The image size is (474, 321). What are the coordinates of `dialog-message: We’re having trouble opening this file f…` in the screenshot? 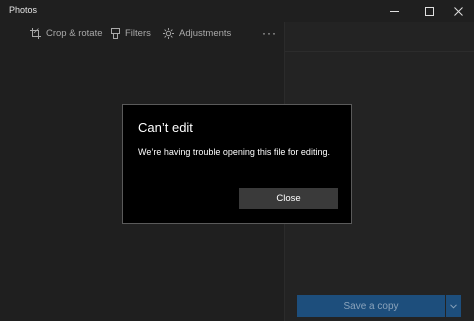 It's located at (234, 152).